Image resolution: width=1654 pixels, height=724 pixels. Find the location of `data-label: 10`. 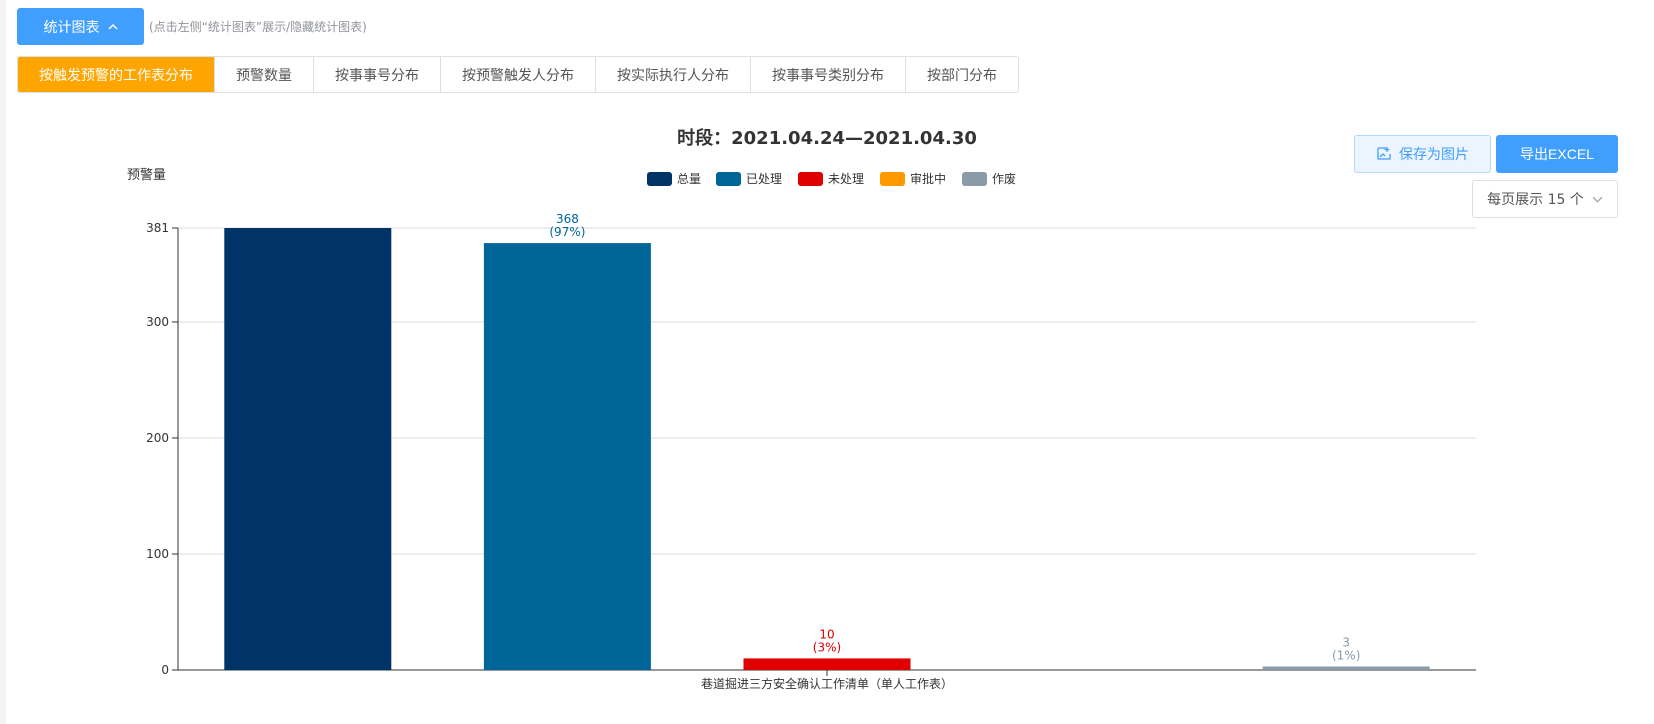

data-label: 10 is located at coordinates (826, 634).